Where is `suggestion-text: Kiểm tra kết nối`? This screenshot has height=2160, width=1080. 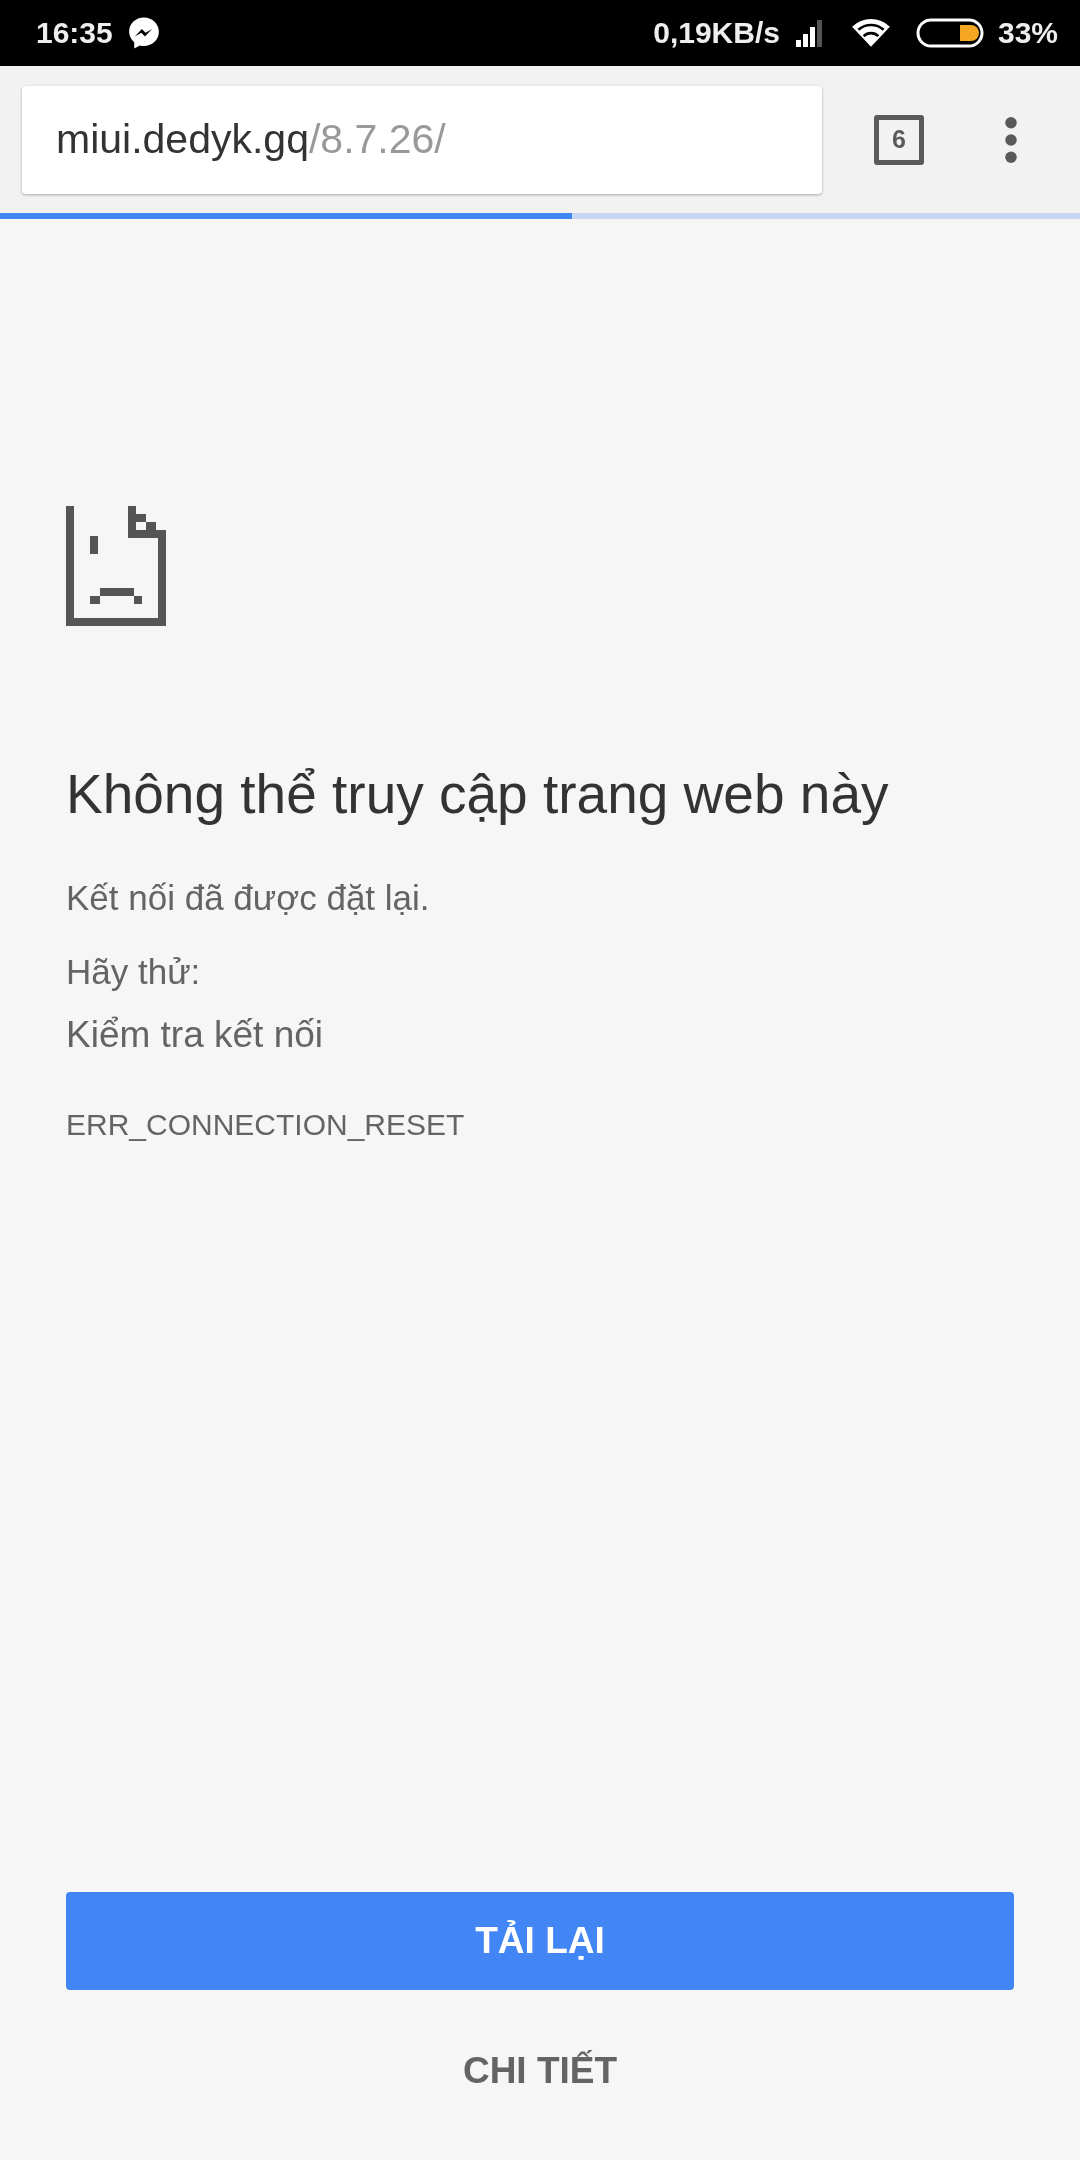
suggestion-text: Kiểm tra kết nối is located at coordinates (195, 1035).